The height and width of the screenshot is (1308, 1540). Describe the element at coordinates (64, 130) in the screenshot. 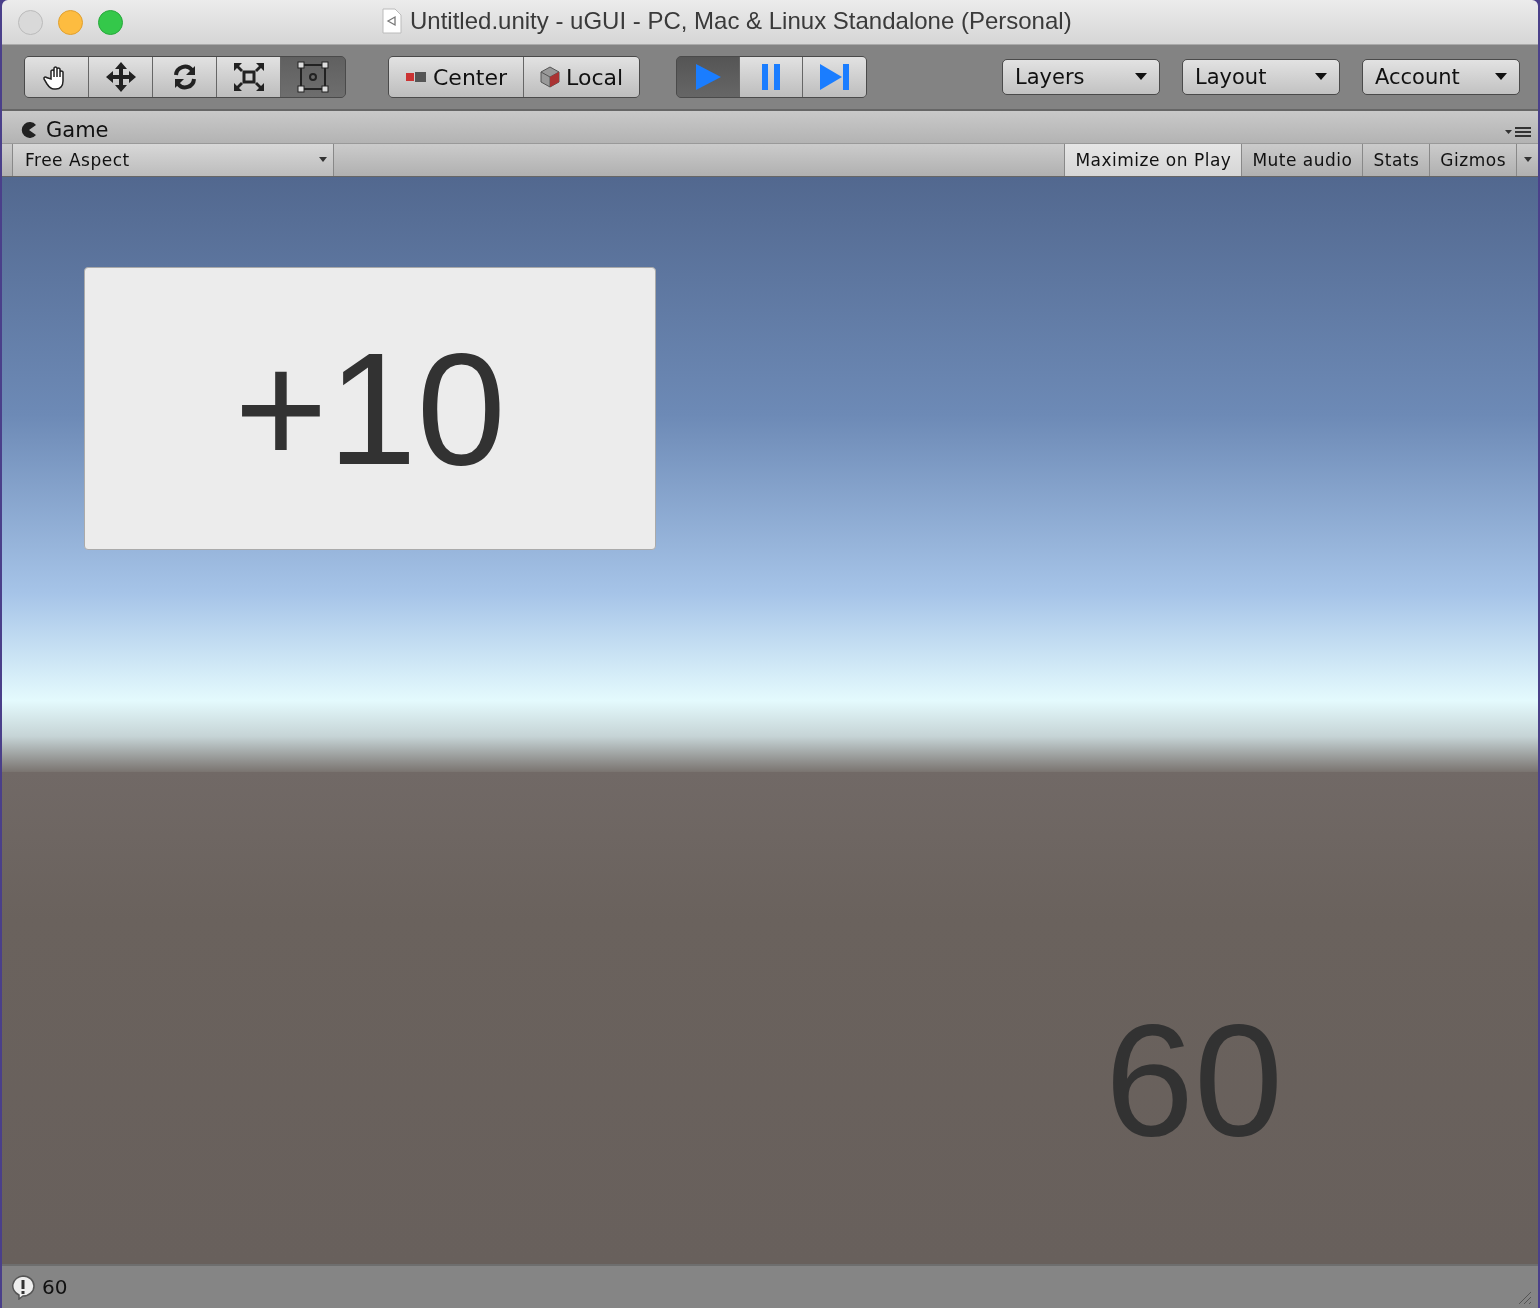

I see `game-tab: Game` at that location.